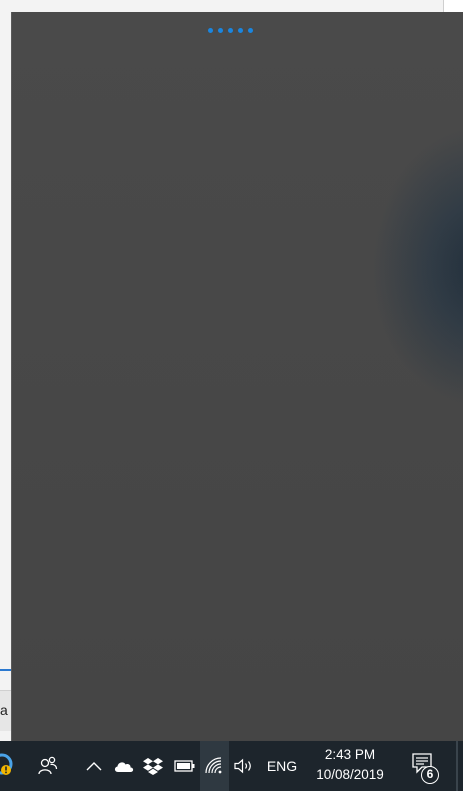 This screenshot has width=463, height=791. I want to click on clock-button: 2:43 PM 10/08/2019, so click(350, 765).